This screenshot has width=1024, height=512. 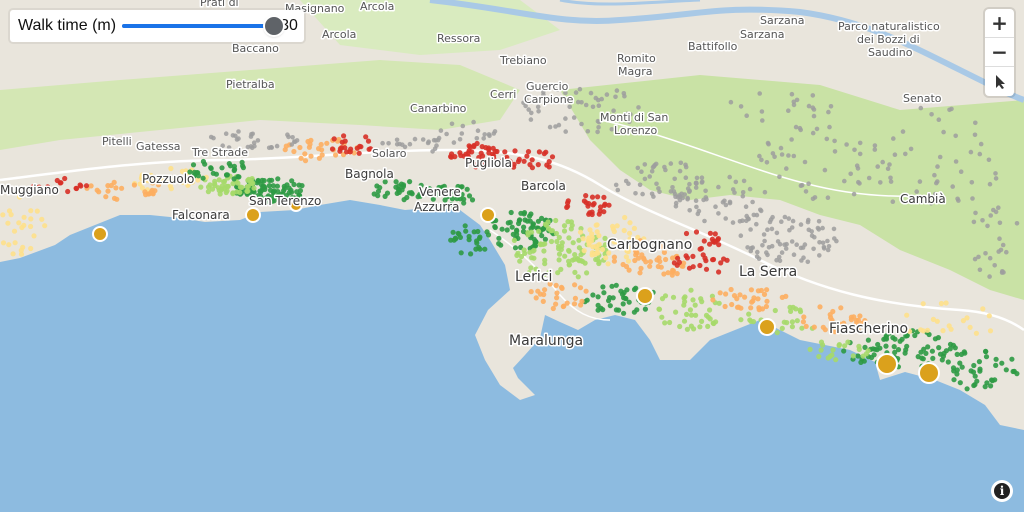 What do you see at coordinates (203, 26) in the screenshot?
I see `walk-time-slider` at bounding box center [203, 26].